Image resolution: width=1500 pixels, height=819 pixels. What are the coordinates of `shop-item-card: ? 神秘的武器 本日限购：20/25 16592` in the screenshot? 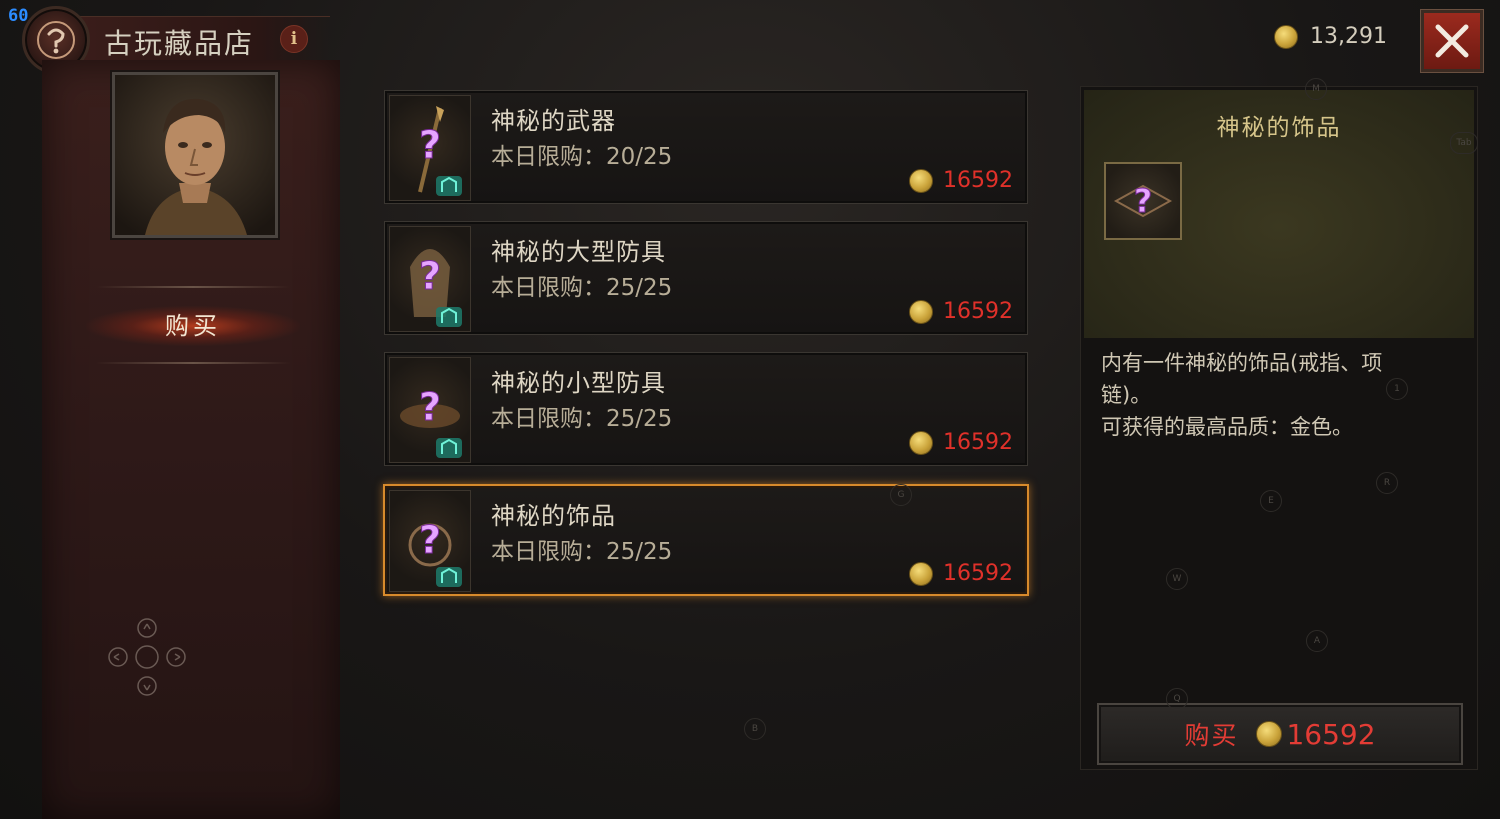 It's located at (706, 147).